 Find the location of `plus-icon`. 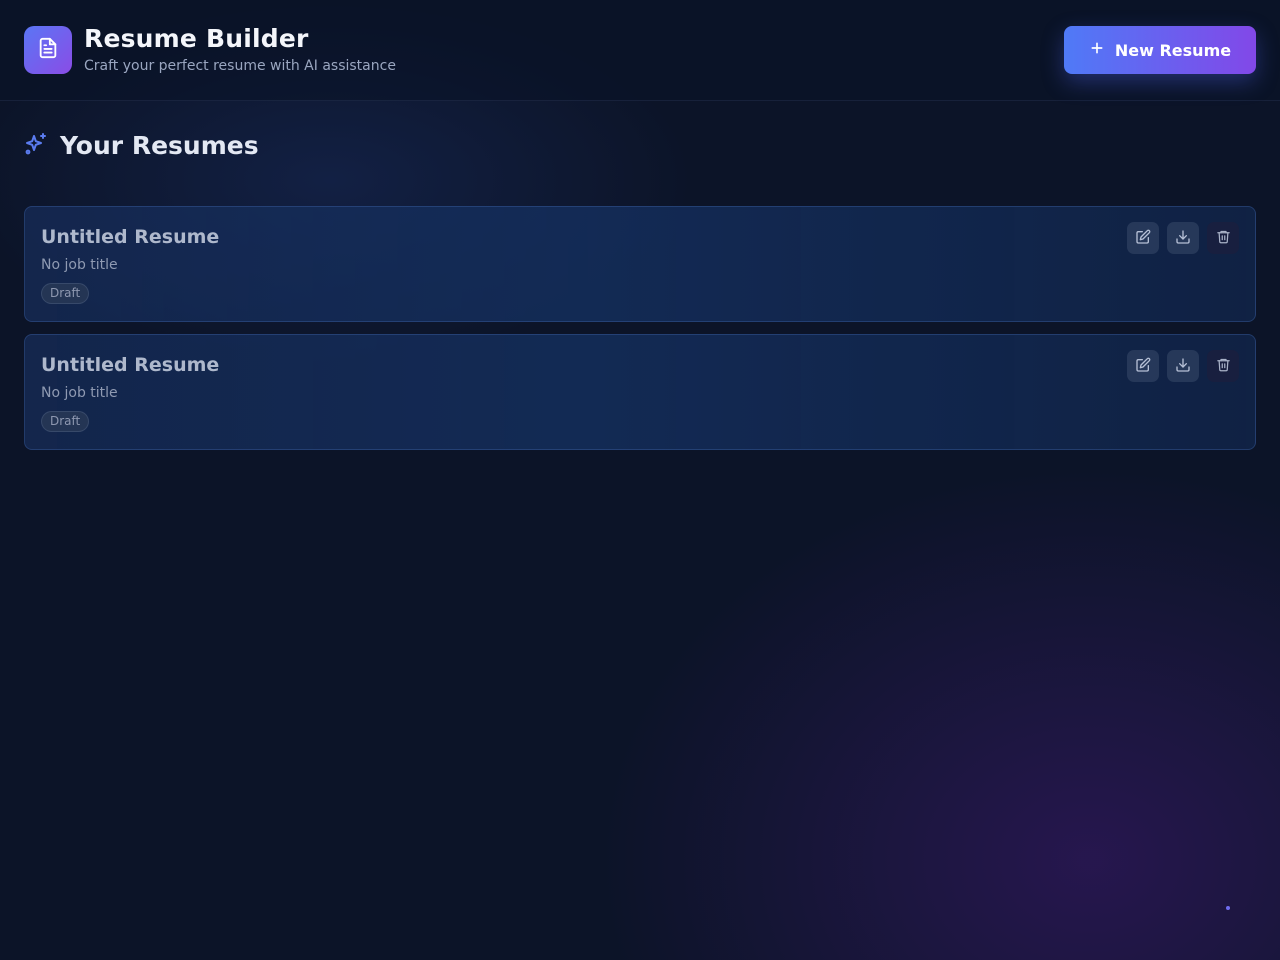

plus-icon is located at coordinates (1097, 50).